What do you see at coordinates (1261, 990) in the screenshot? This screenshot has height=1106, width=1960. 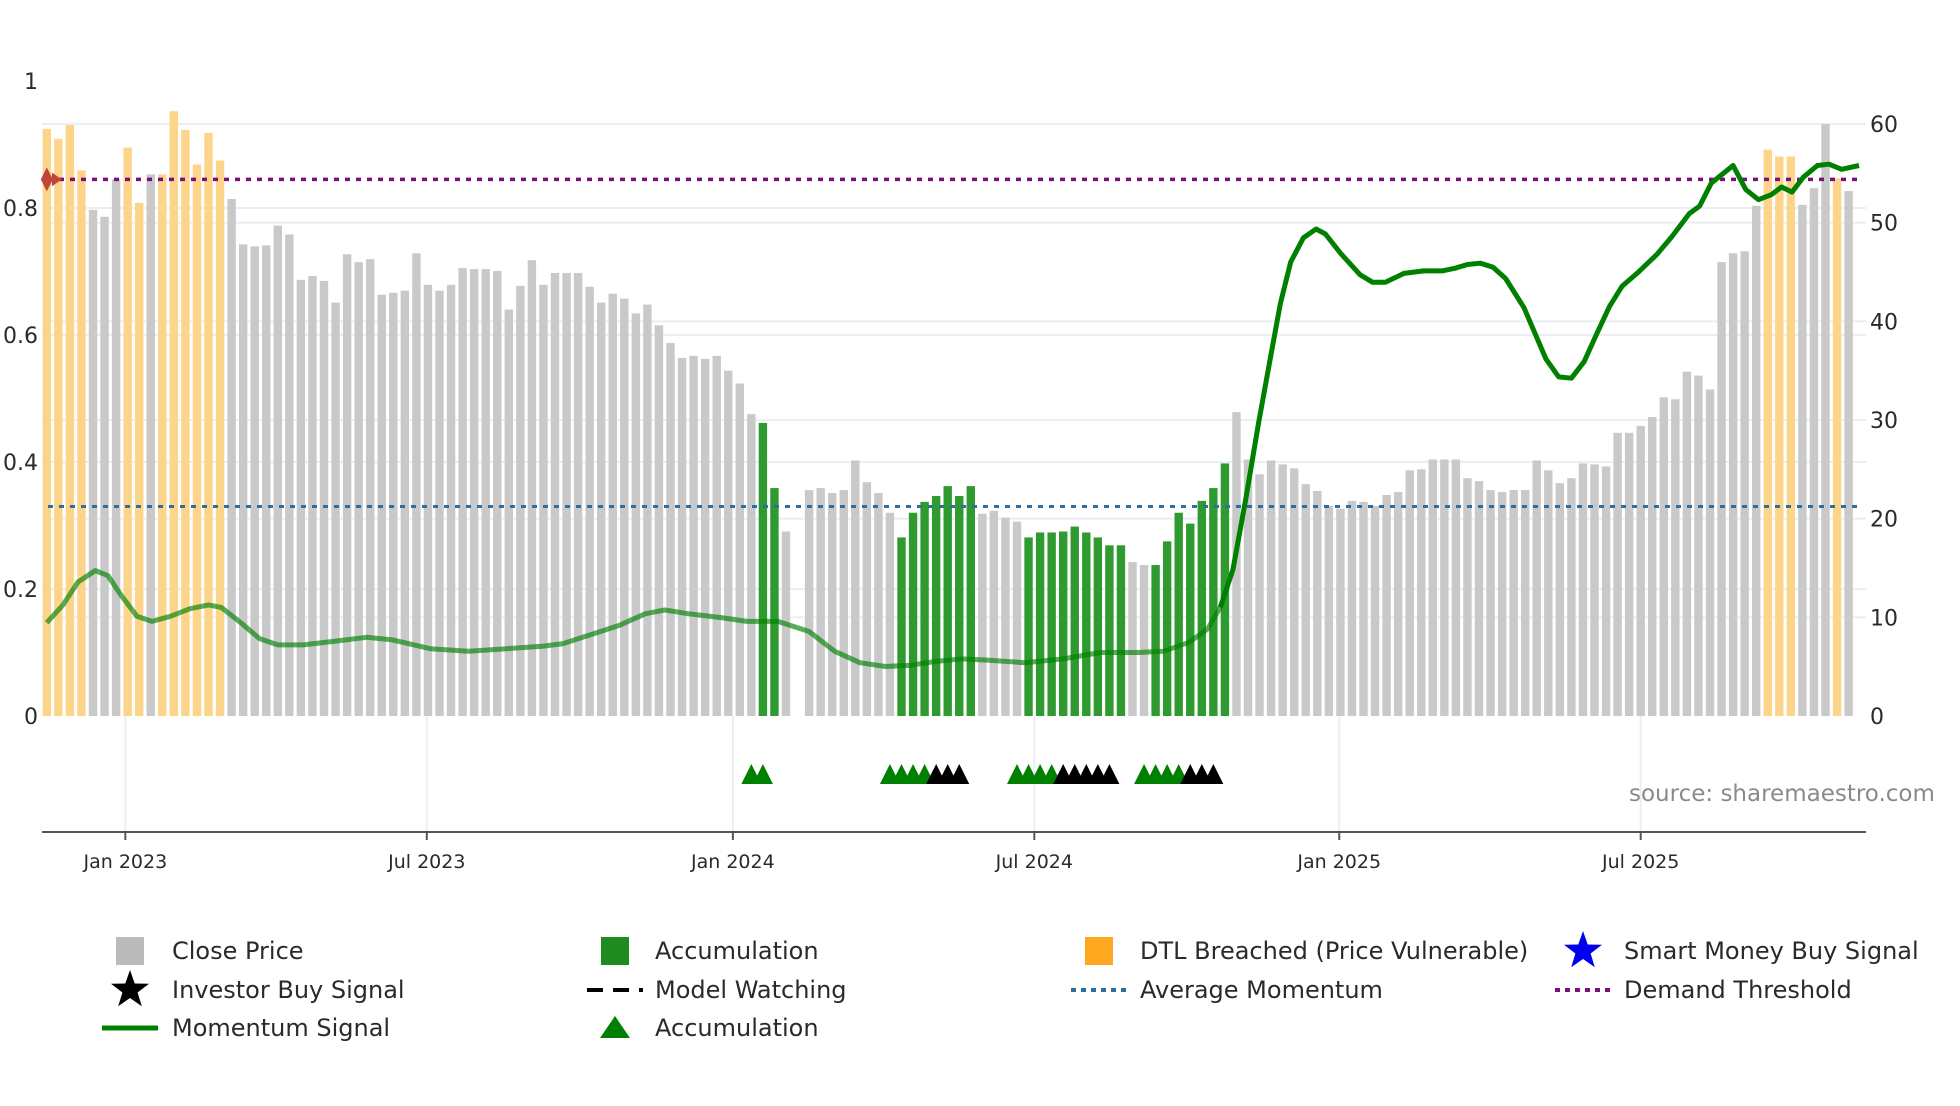 I see `legend-label: Average Momentum` at bounding box center [1261, 990].